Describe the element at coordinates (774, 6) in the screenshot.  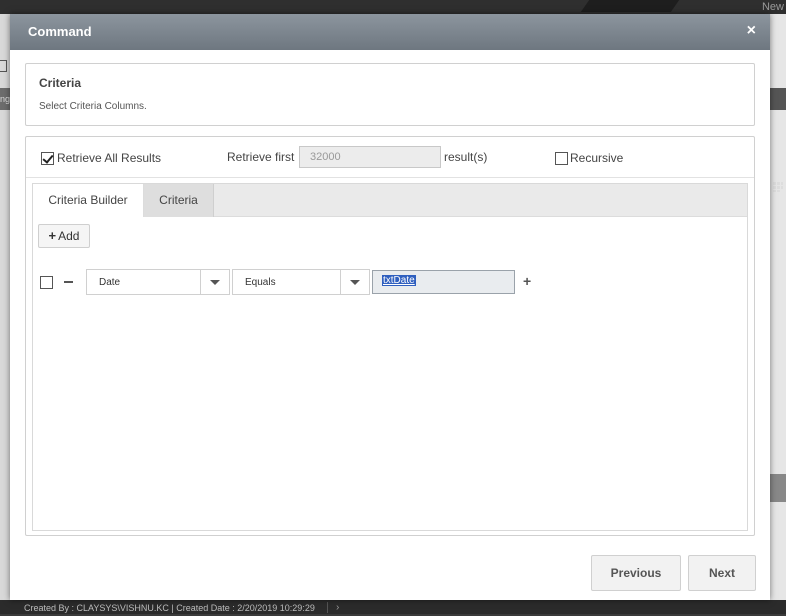
I see `background-new-link: New` at that location.